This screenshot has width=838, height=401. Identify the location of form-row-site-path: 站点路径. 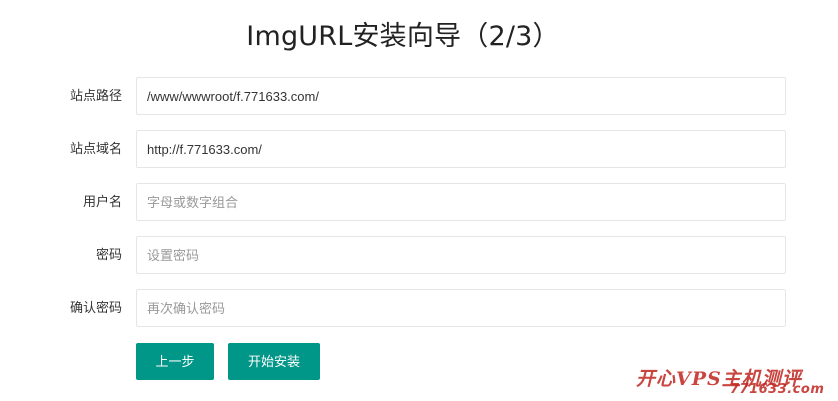
(419, 96).